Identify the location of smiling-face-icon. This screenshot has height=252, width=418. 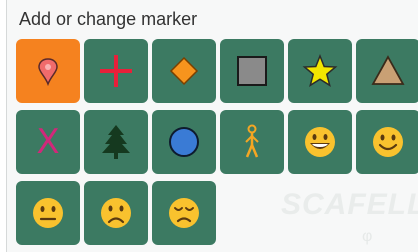
(388, 142).